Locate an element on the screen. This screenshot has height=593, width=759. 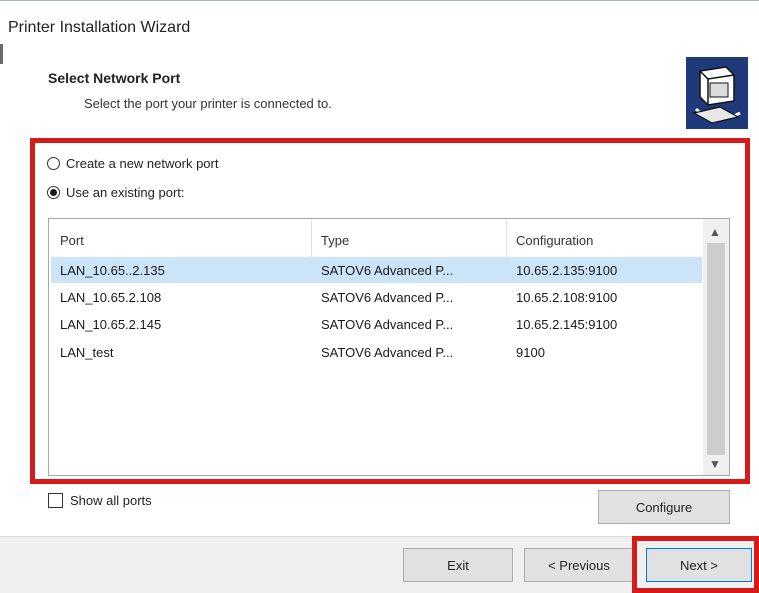
scrollbar-thumb is located at coordinates (716, 349).